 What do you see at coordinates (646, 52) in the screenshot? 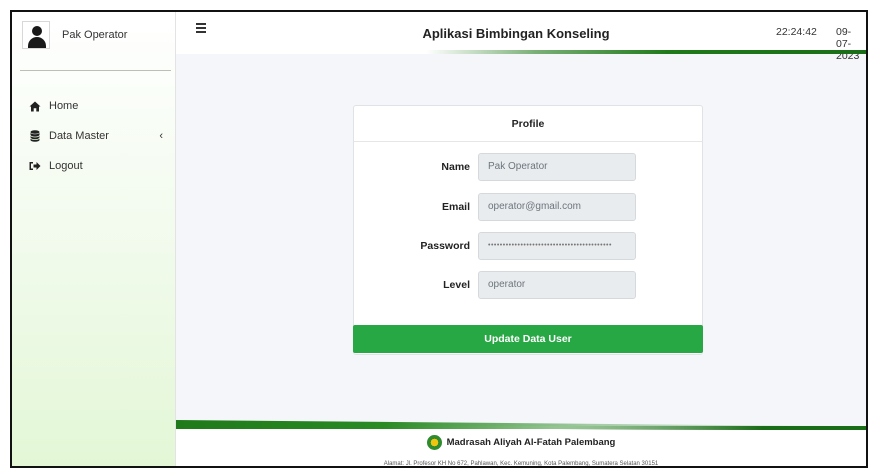
I see `header-accent-line` at bounding box center [646, 52].